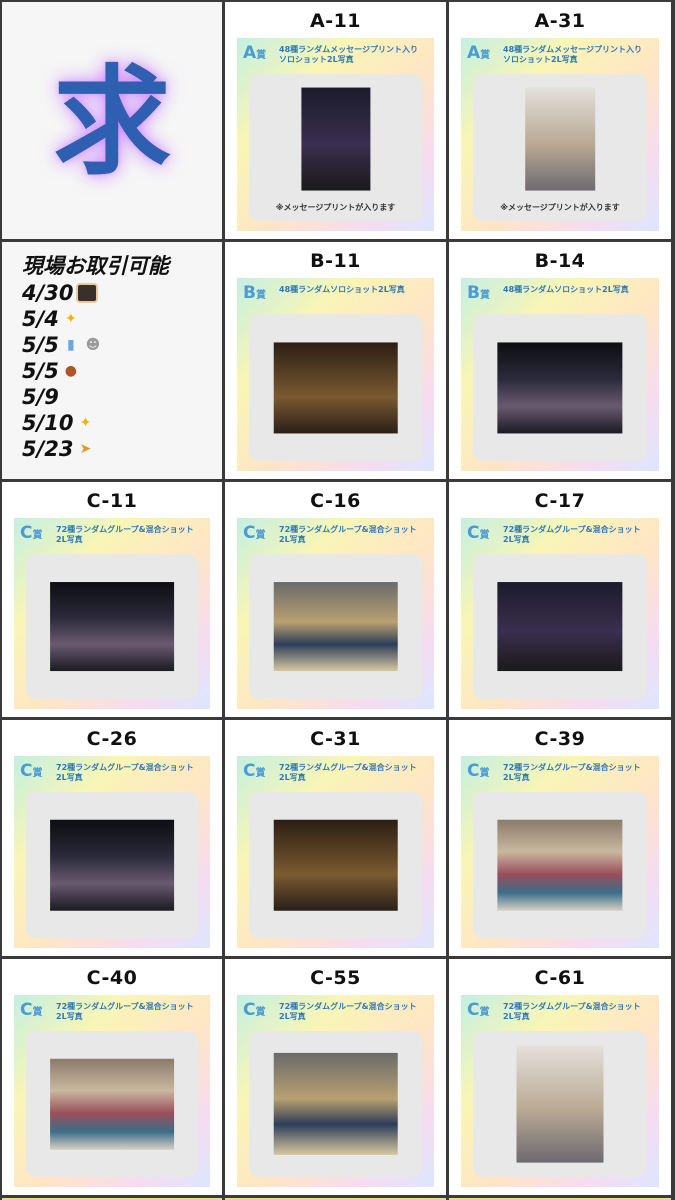 This screenshot has height=1200, width=675. I want to click on item-code: B-14, so click(560, 261).